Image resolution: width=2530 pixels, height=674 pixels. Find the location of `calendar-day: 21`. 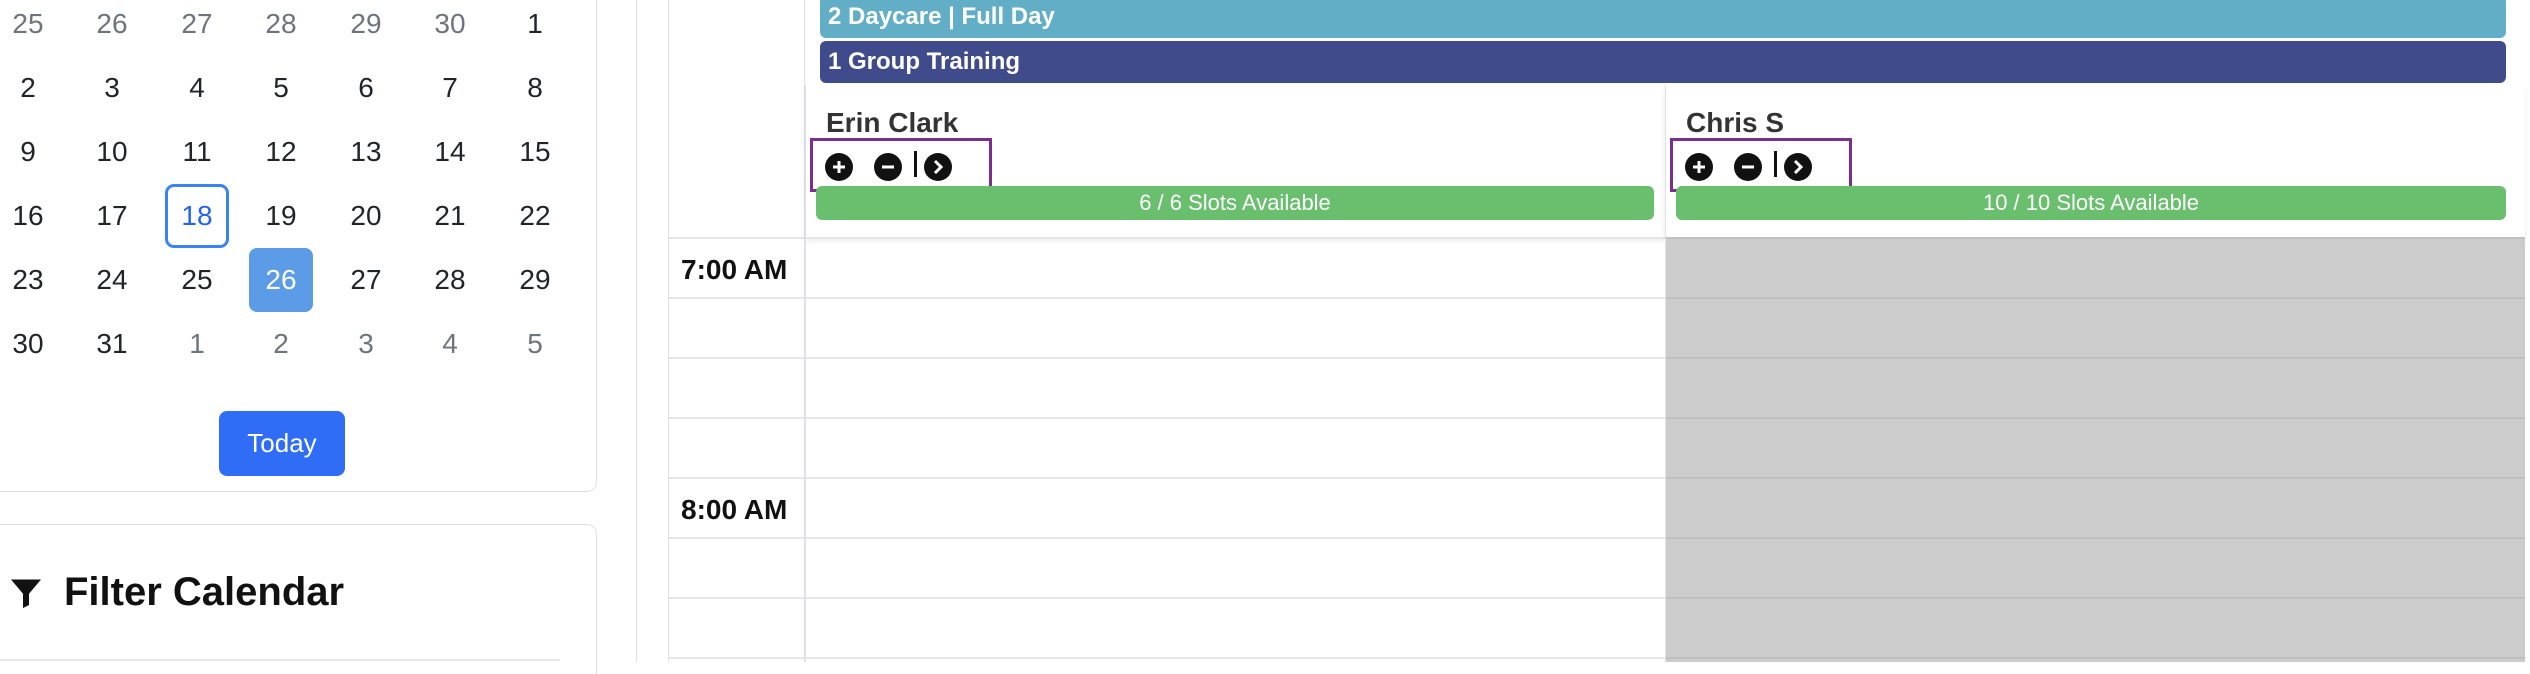

calendar-day: 21 is located at coordinates (450, 216).